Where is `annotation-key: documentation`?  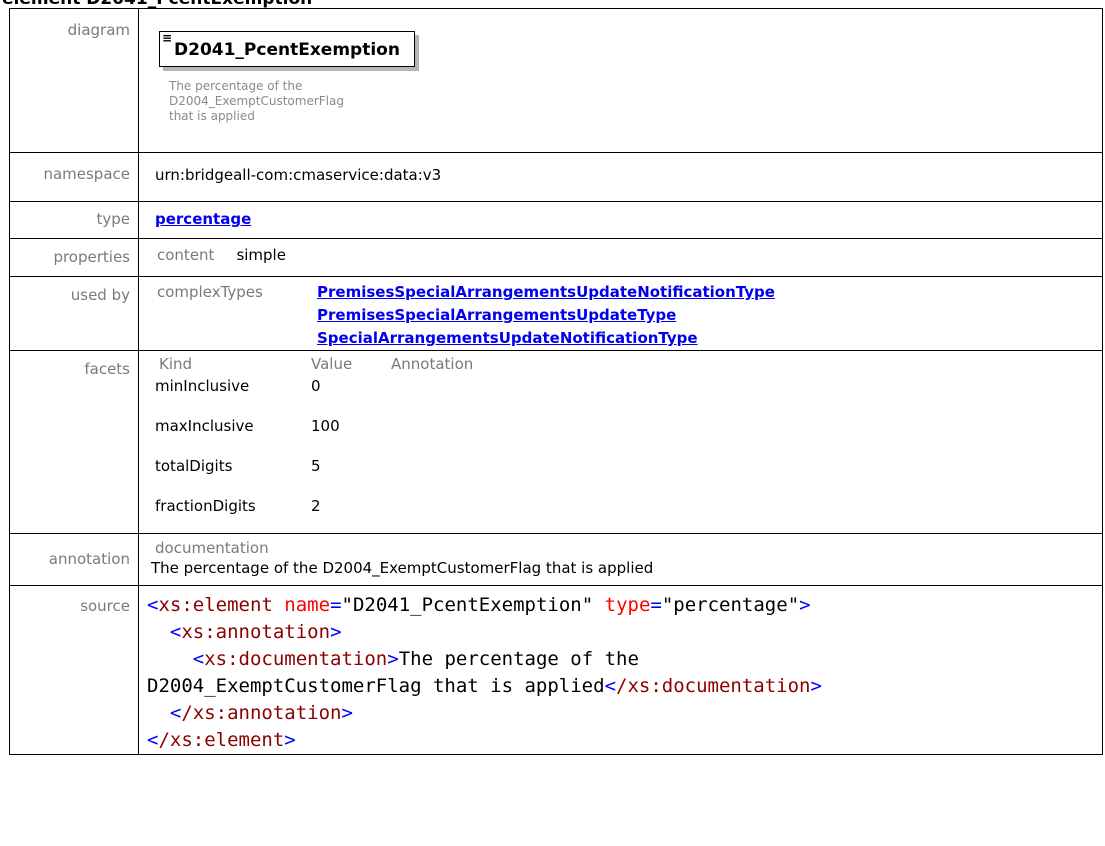 annotation-key: documentation is located at coordinates (212, 548).